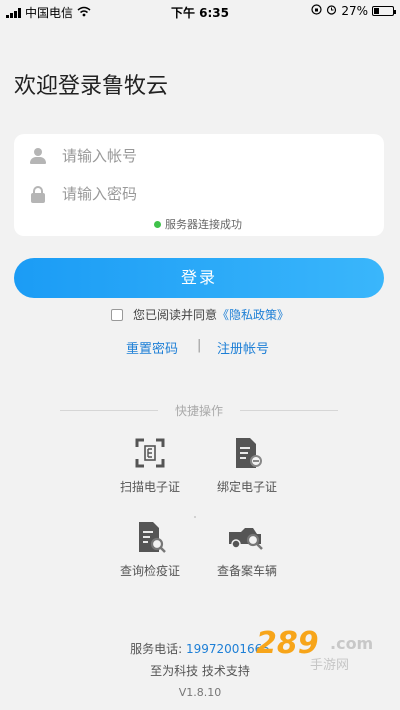  Describe the element at coordinates (199, 278) in the screenshot. I see `login-button: 登录` at that location.